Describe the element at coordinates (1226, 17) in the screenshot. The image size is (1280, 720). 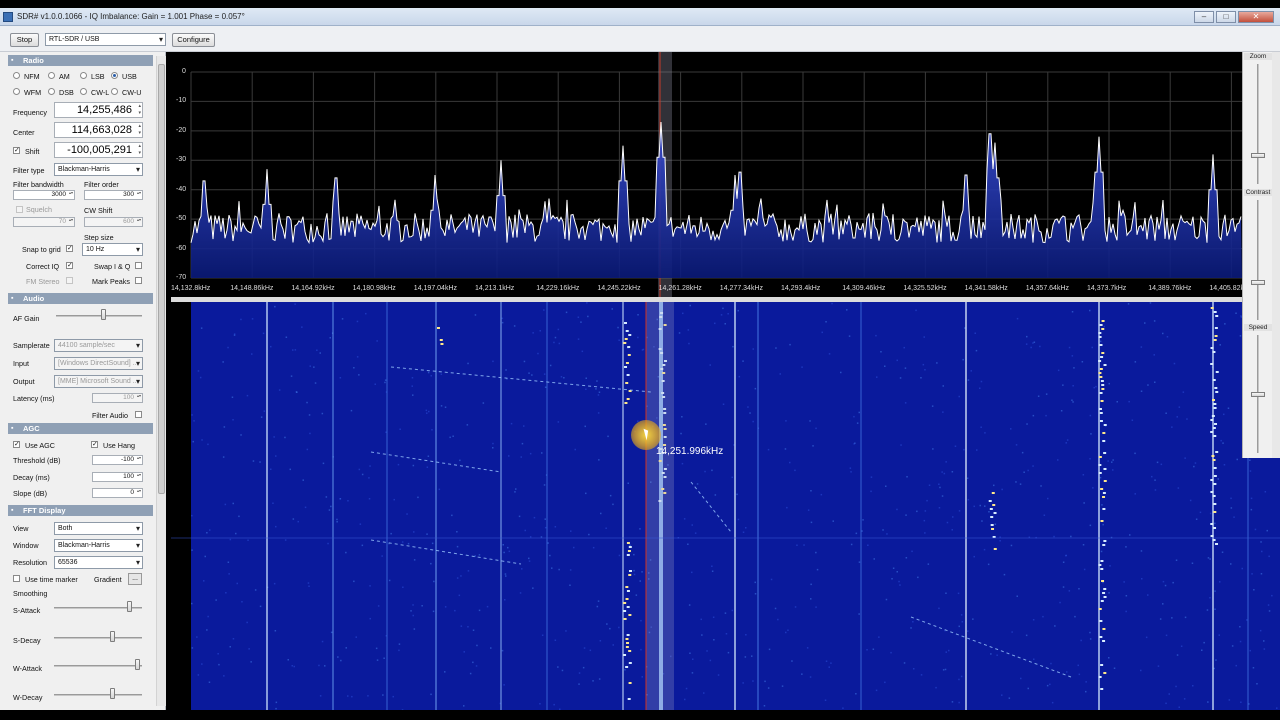
I see `maximize-icon: □` at that location.